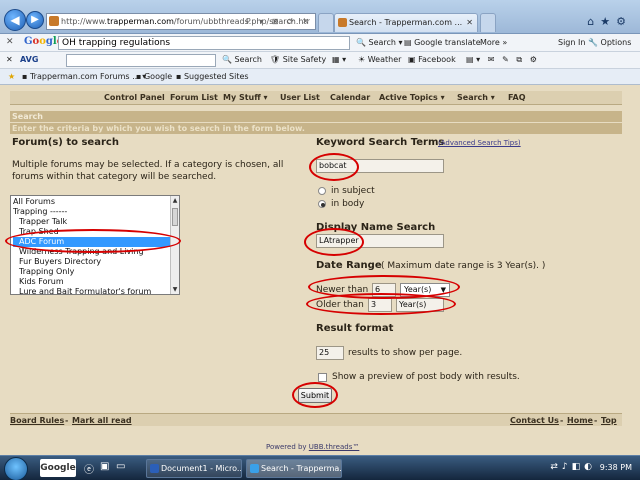  What do you see at coordinates (447, 42) in the screenshot?
I see `google-translate-label: Google translate` at bounding box center [447, 42].